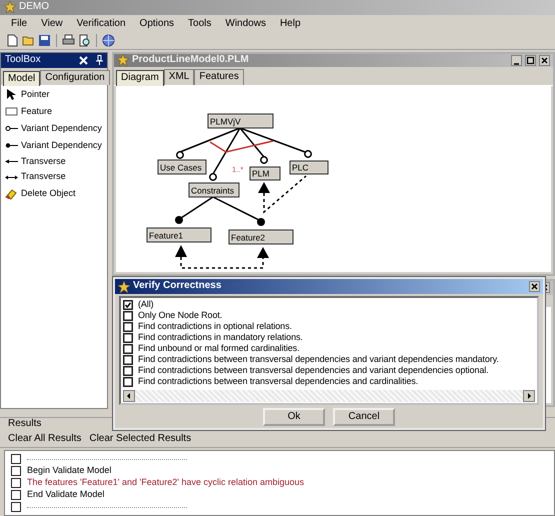 This screenshot has width=555, height=516. I want to click on dialog-title: Verify Correctness, so click(177, 286).